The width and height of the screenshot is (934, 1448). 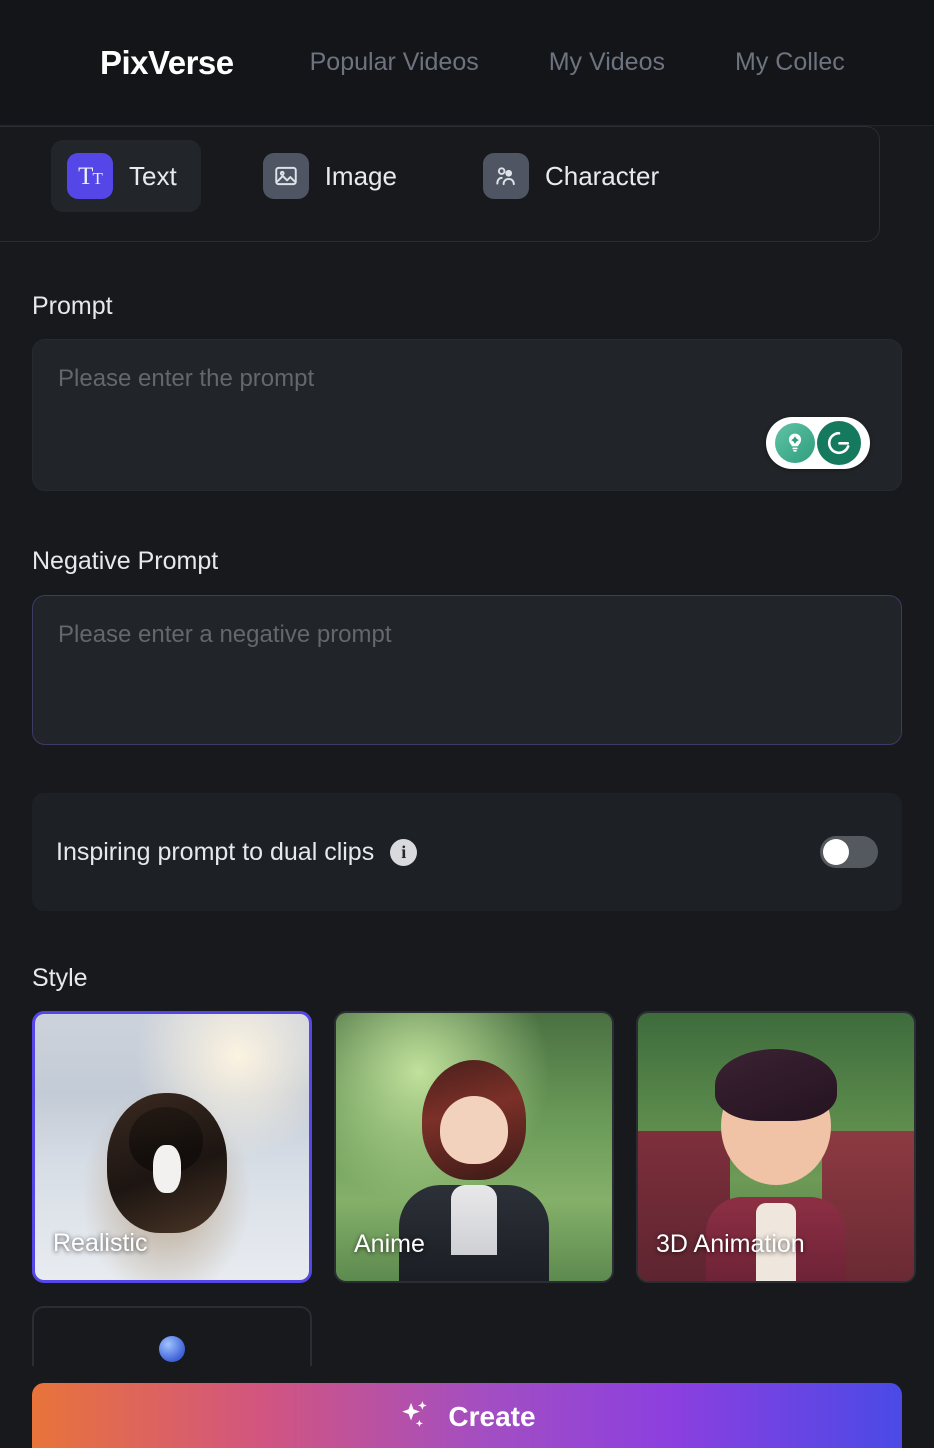 I want to click on sparkle-icon, so click(x=415, y=1417).